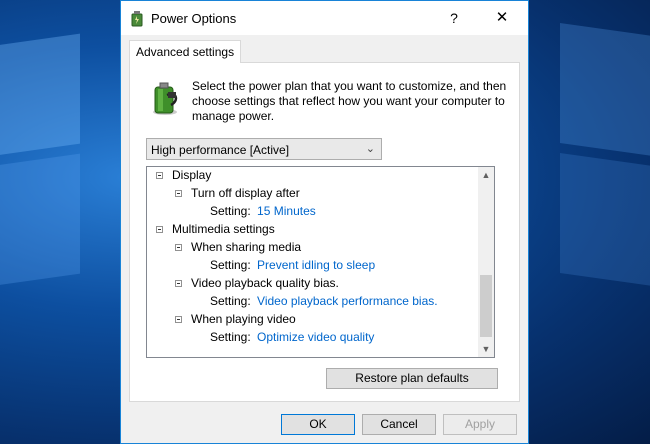  I want to click on tree-item-sharing-media: When sharing media, so click(237, 247).